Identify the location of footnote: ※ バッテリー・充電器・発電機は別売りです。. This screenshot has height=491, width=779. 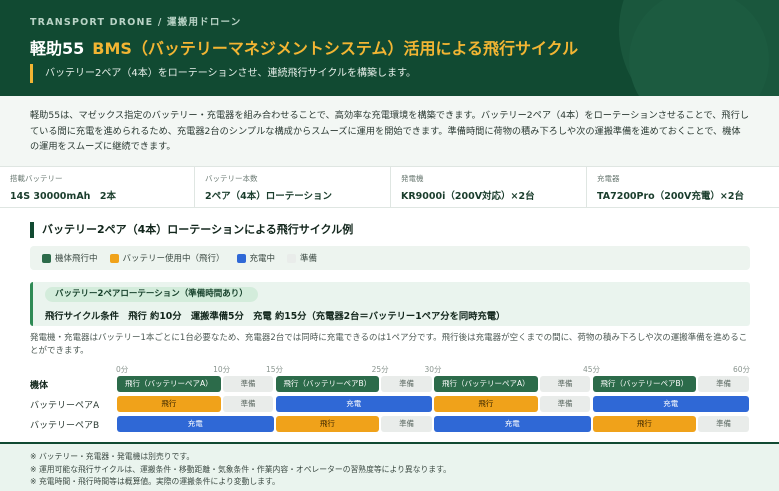
(112, 456).